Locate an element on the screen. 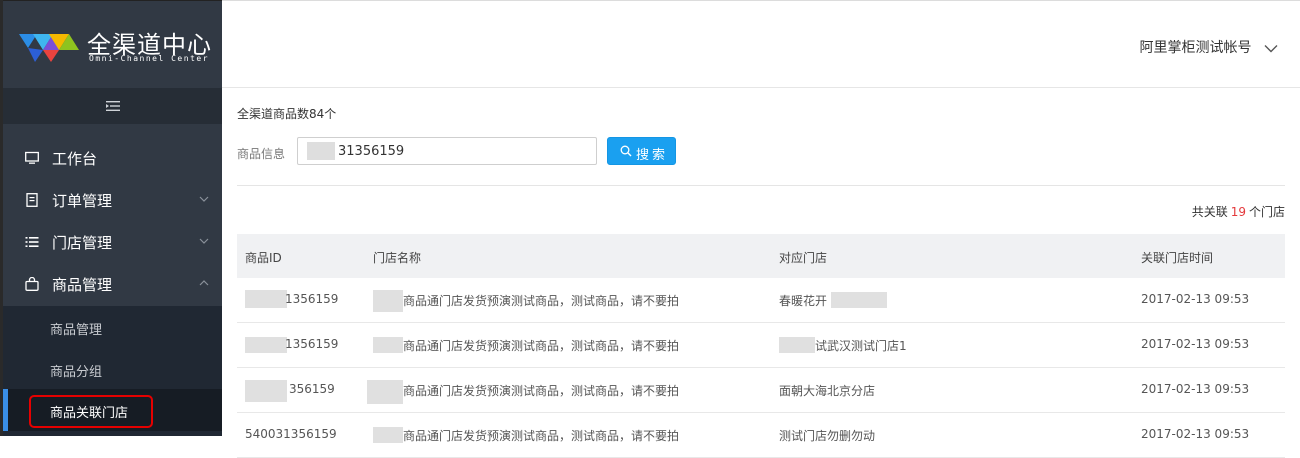 This screenshot has width=1300, height=458. table-header: 商品ID 门店名称 对应门店 关联门店时间 is located at coordinates (761, 256).